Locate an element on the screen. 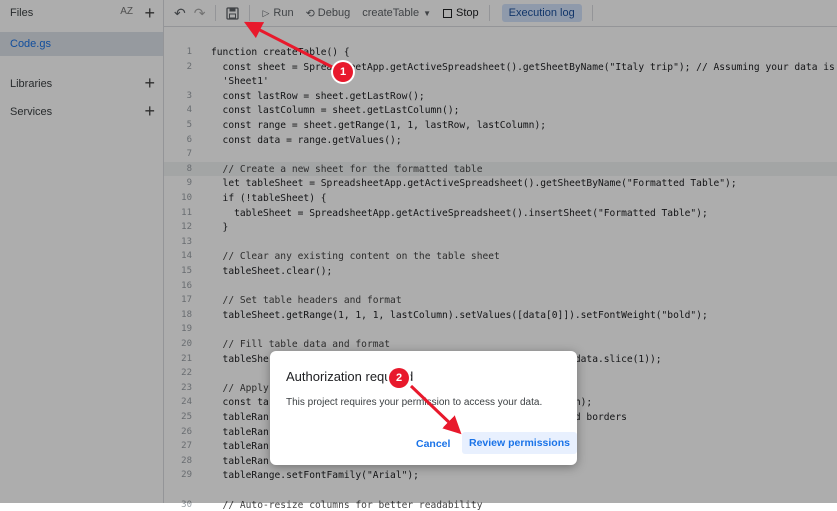  annotation-badge-2: 2 is located at coordinates (399, 378).